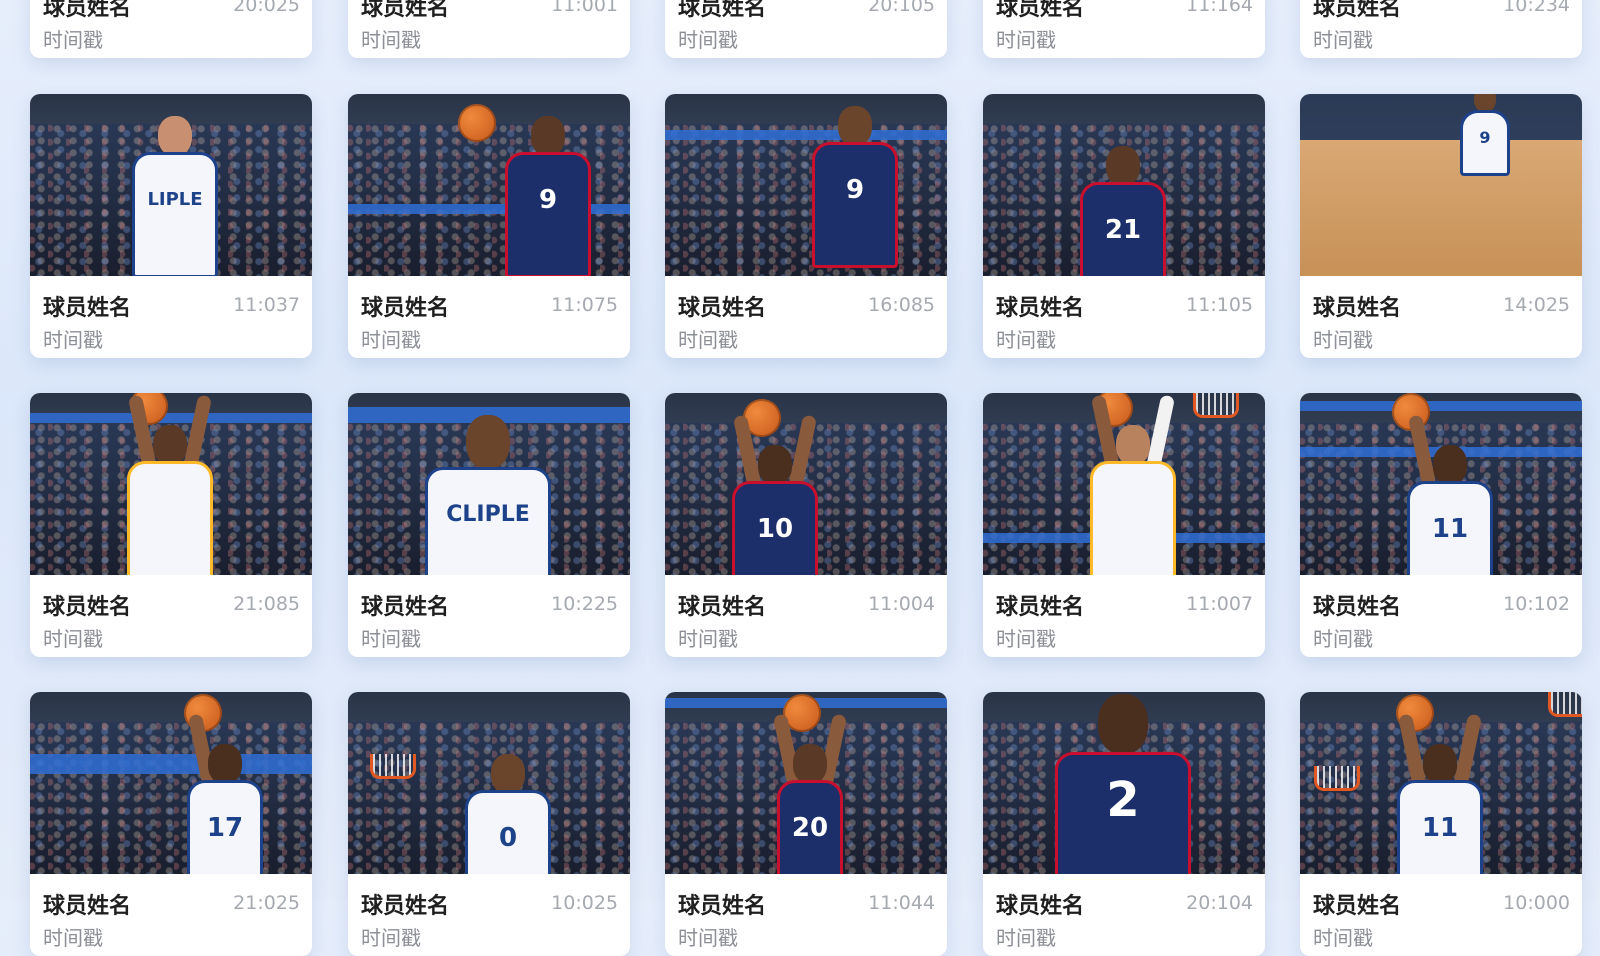 The width and height of the screenshot is (1600, 956). Describe the element at coordinates (1441, 207) in the screenshot. I see `court-floor` at that location.